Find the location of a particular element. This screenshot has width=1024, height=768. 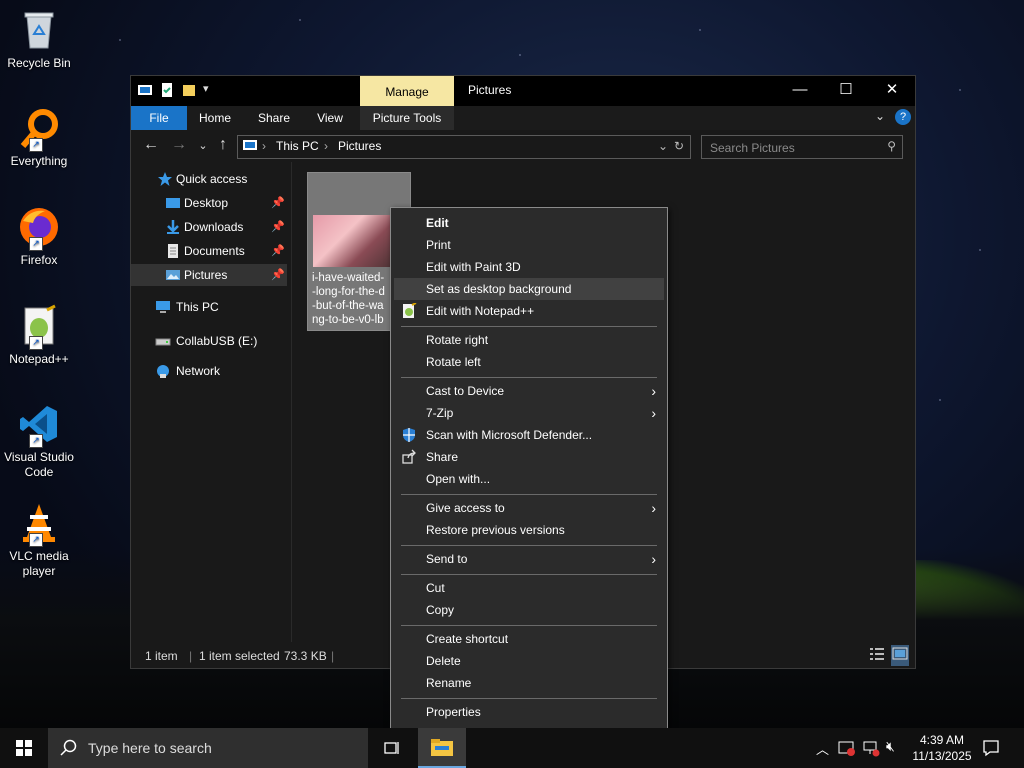

help-icon: ? is located at coordinates (903, 117).